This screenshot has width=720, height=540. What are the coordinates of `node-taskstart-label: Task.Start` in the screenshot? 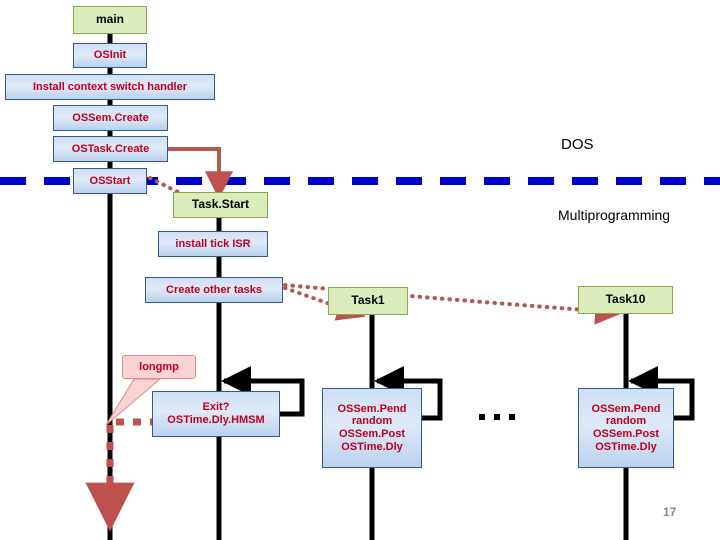 It's located at (220, 204).